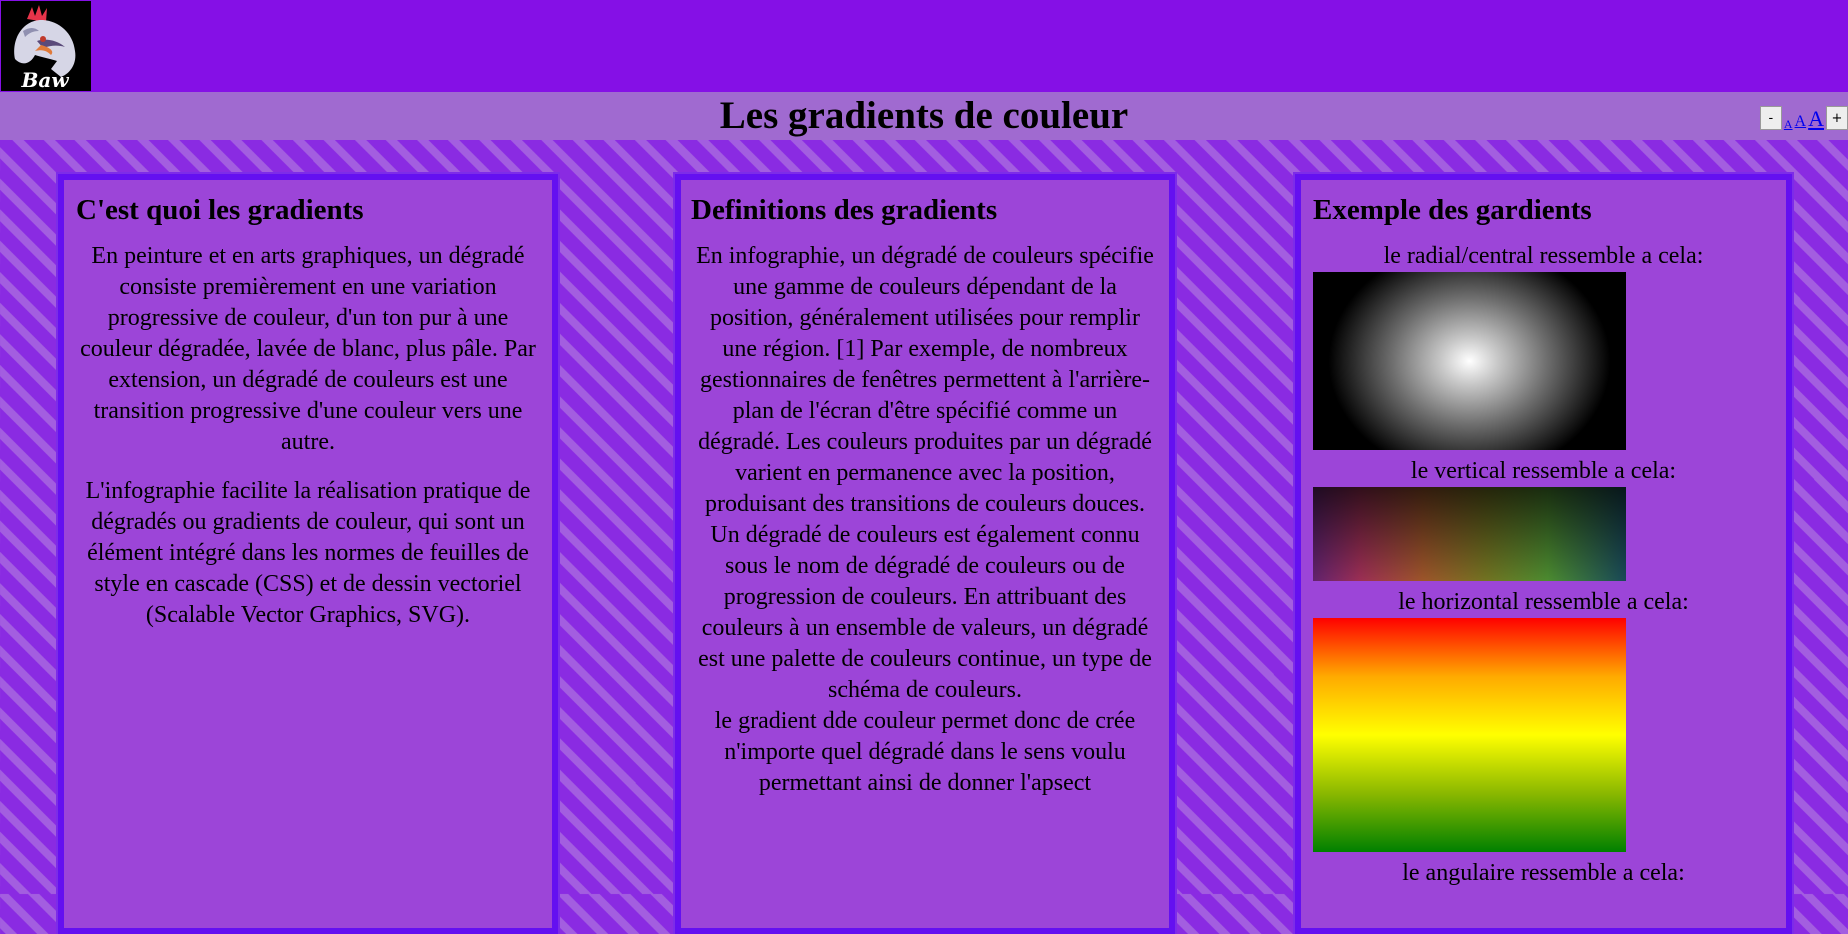 The height and width of the screenshot is (934, 1848). What do you see at coordinates (924, 46) in the screenshot?
I see `top-banner: Baw` at bounding box center [924, 46].